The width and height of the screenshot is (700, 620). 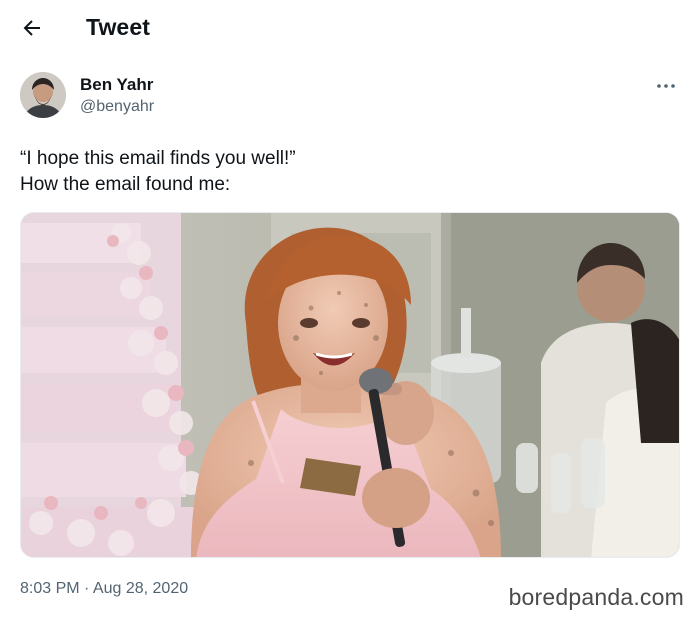 What do you see at coordinates (350, 98) in the screenshot?
I see `tweet-author: Ben Yahr @benyahr` at bounding box center [350, 98].